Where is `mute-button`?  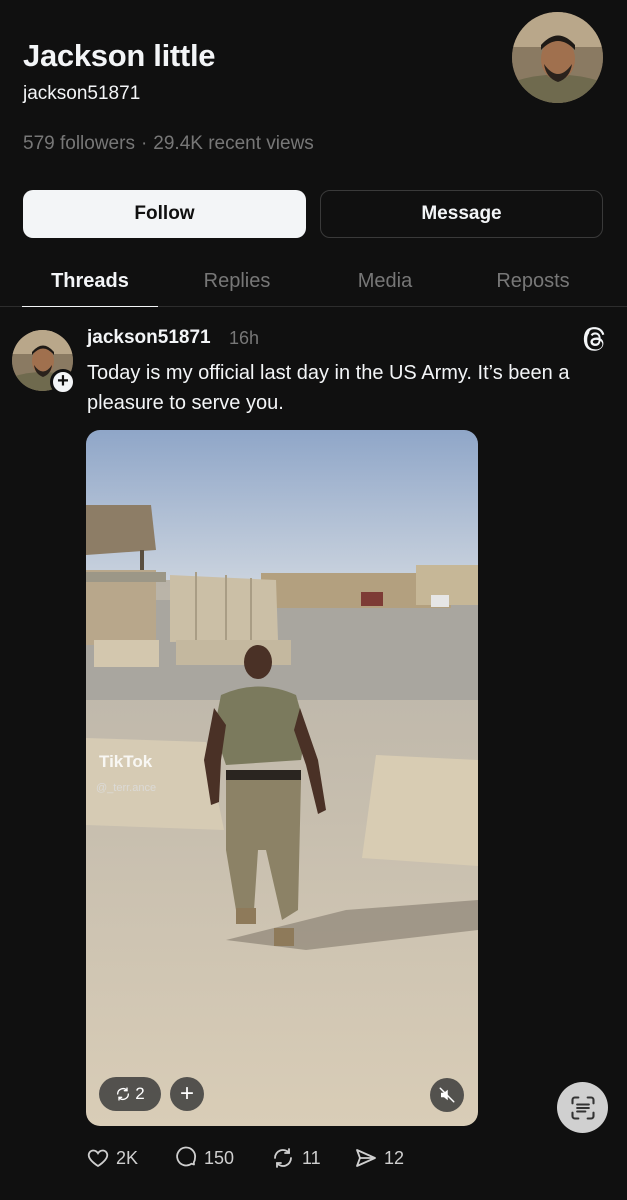
mute-button is located at coordinates (447, 1095).